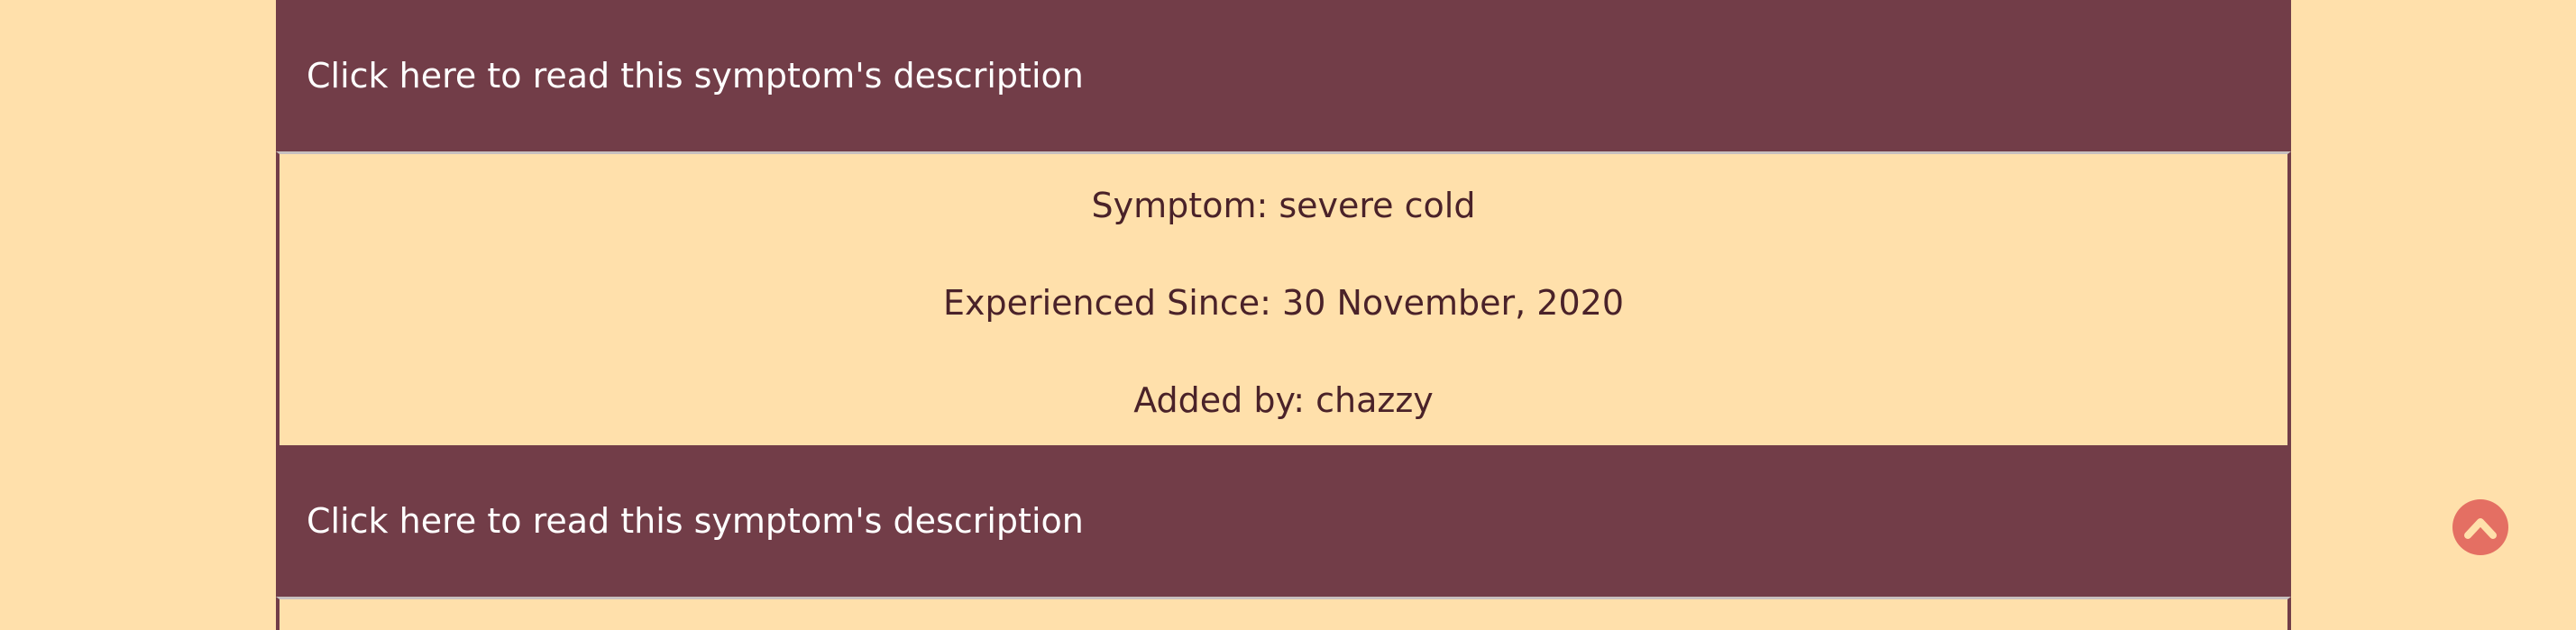 This screenshot has height=630, width=2576. I want to click on symptom-details-panel, so click(1283, 613).